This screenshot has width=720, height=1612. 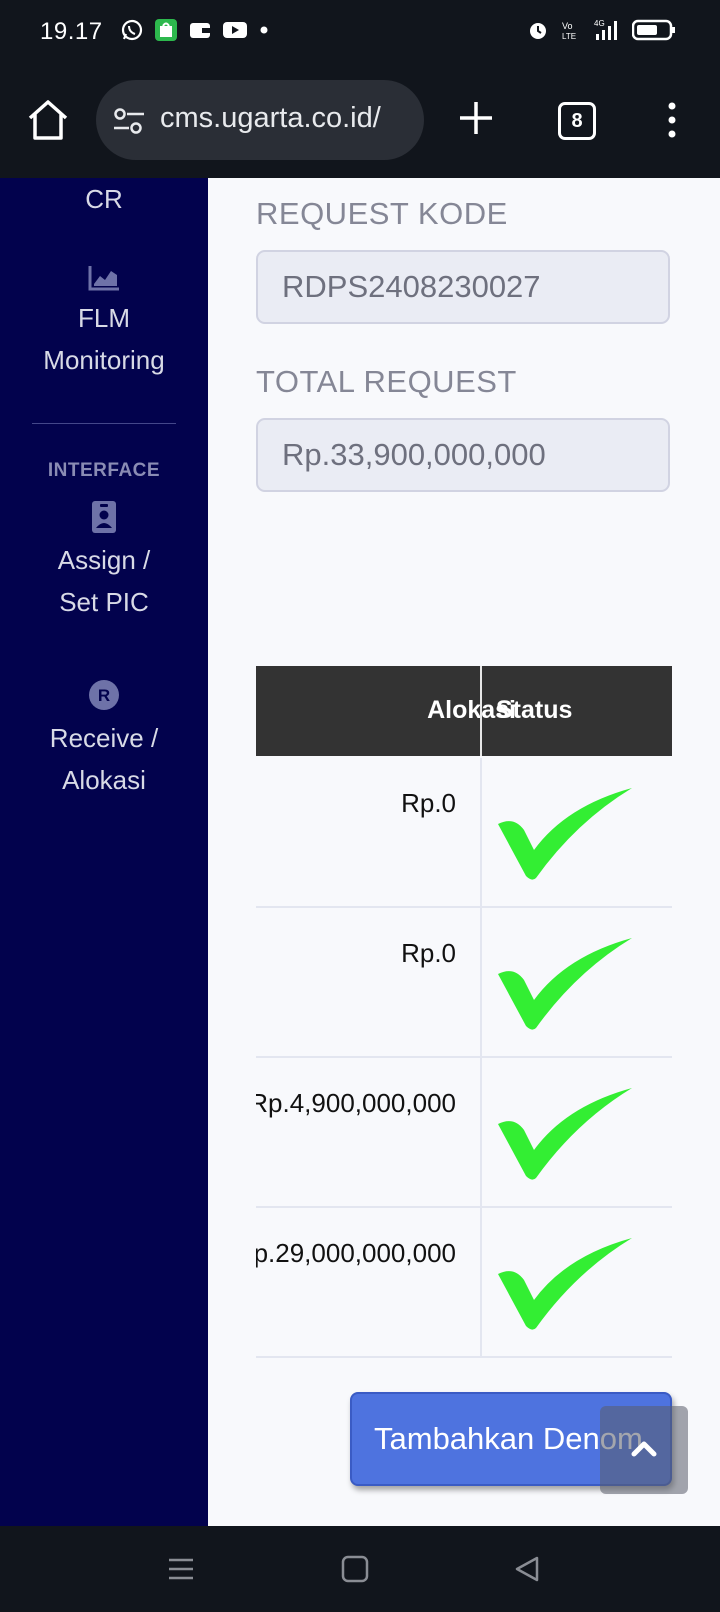 I want to click on home-nav-icon, so click(x=355, y=1569).